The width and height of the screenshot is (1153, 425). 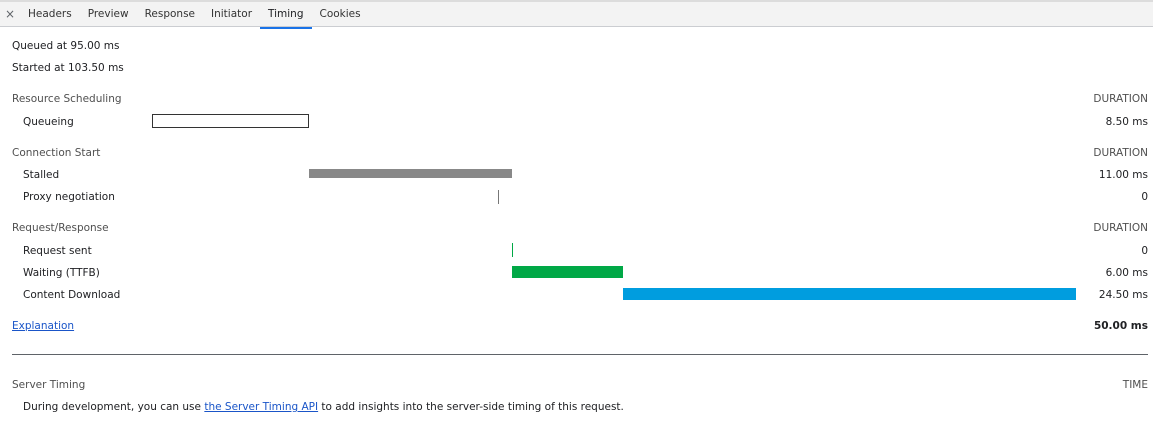 What do you see at coordinates (230, 121) in the screenshot?
I see `queueing-bar` at bounding box center [230, 121].